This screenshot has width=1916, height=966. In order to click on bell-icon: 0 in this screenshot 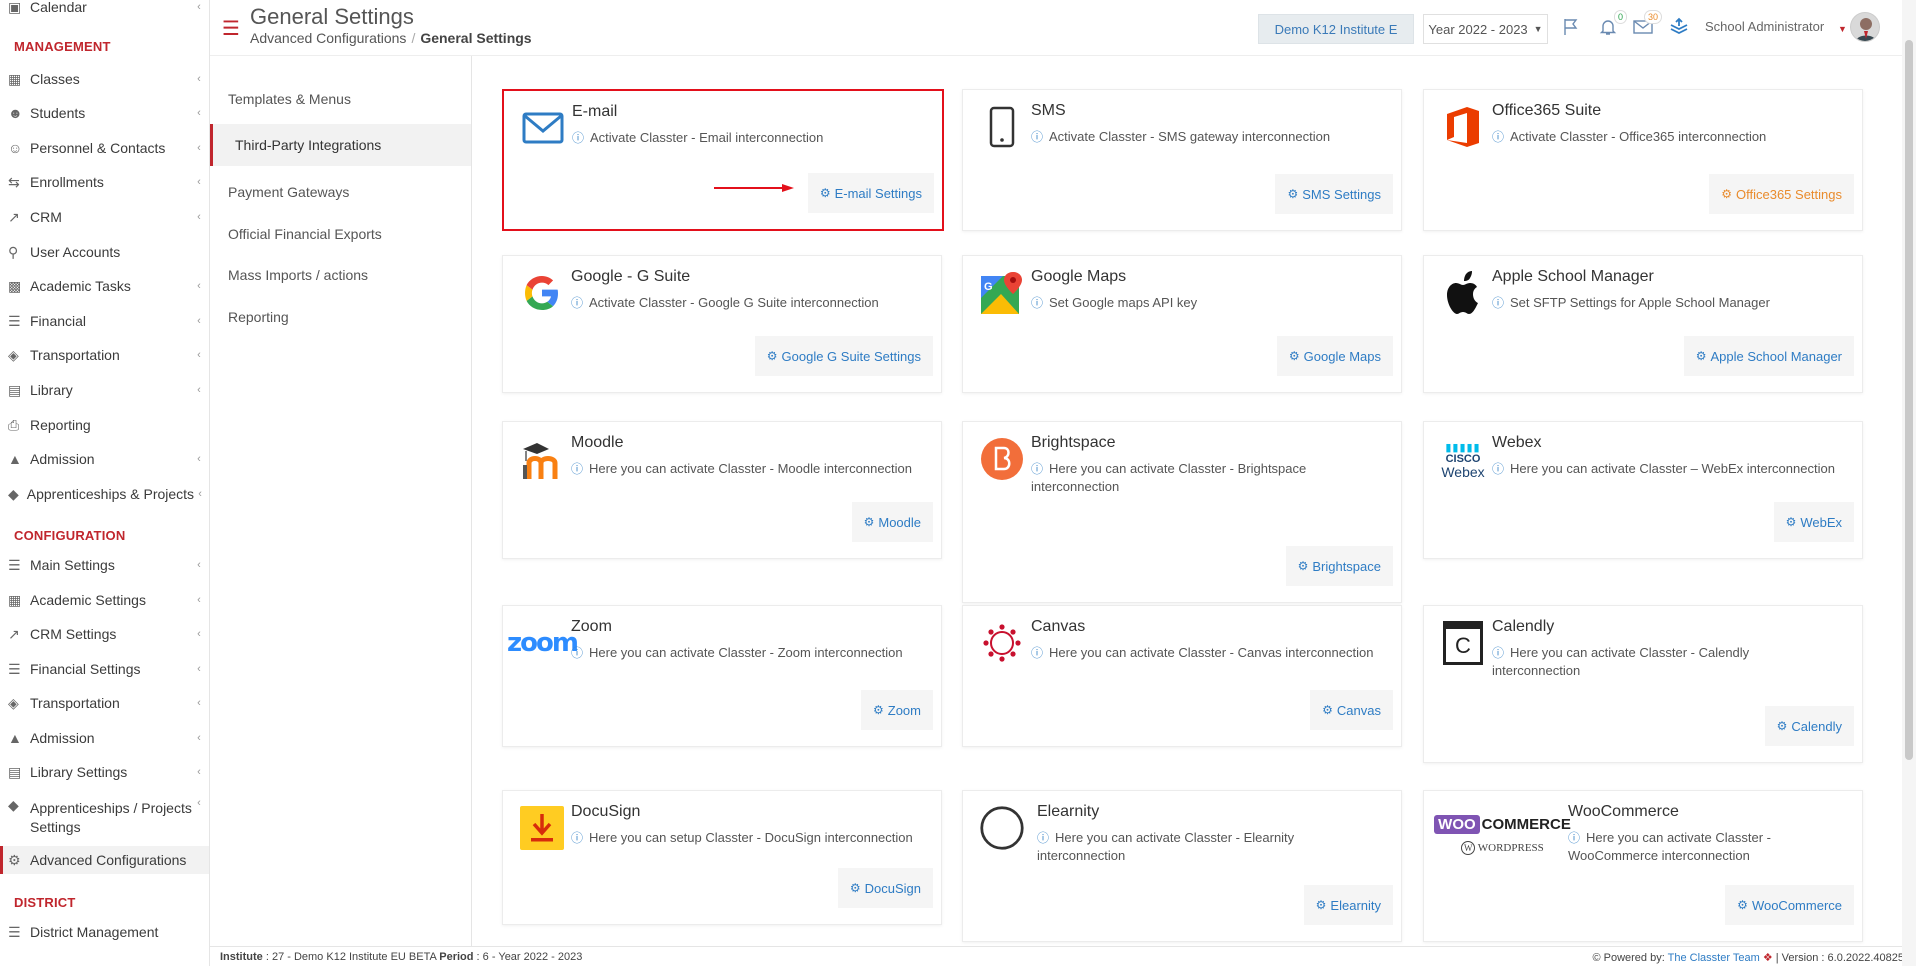, I will do `click(1611, 25)`.